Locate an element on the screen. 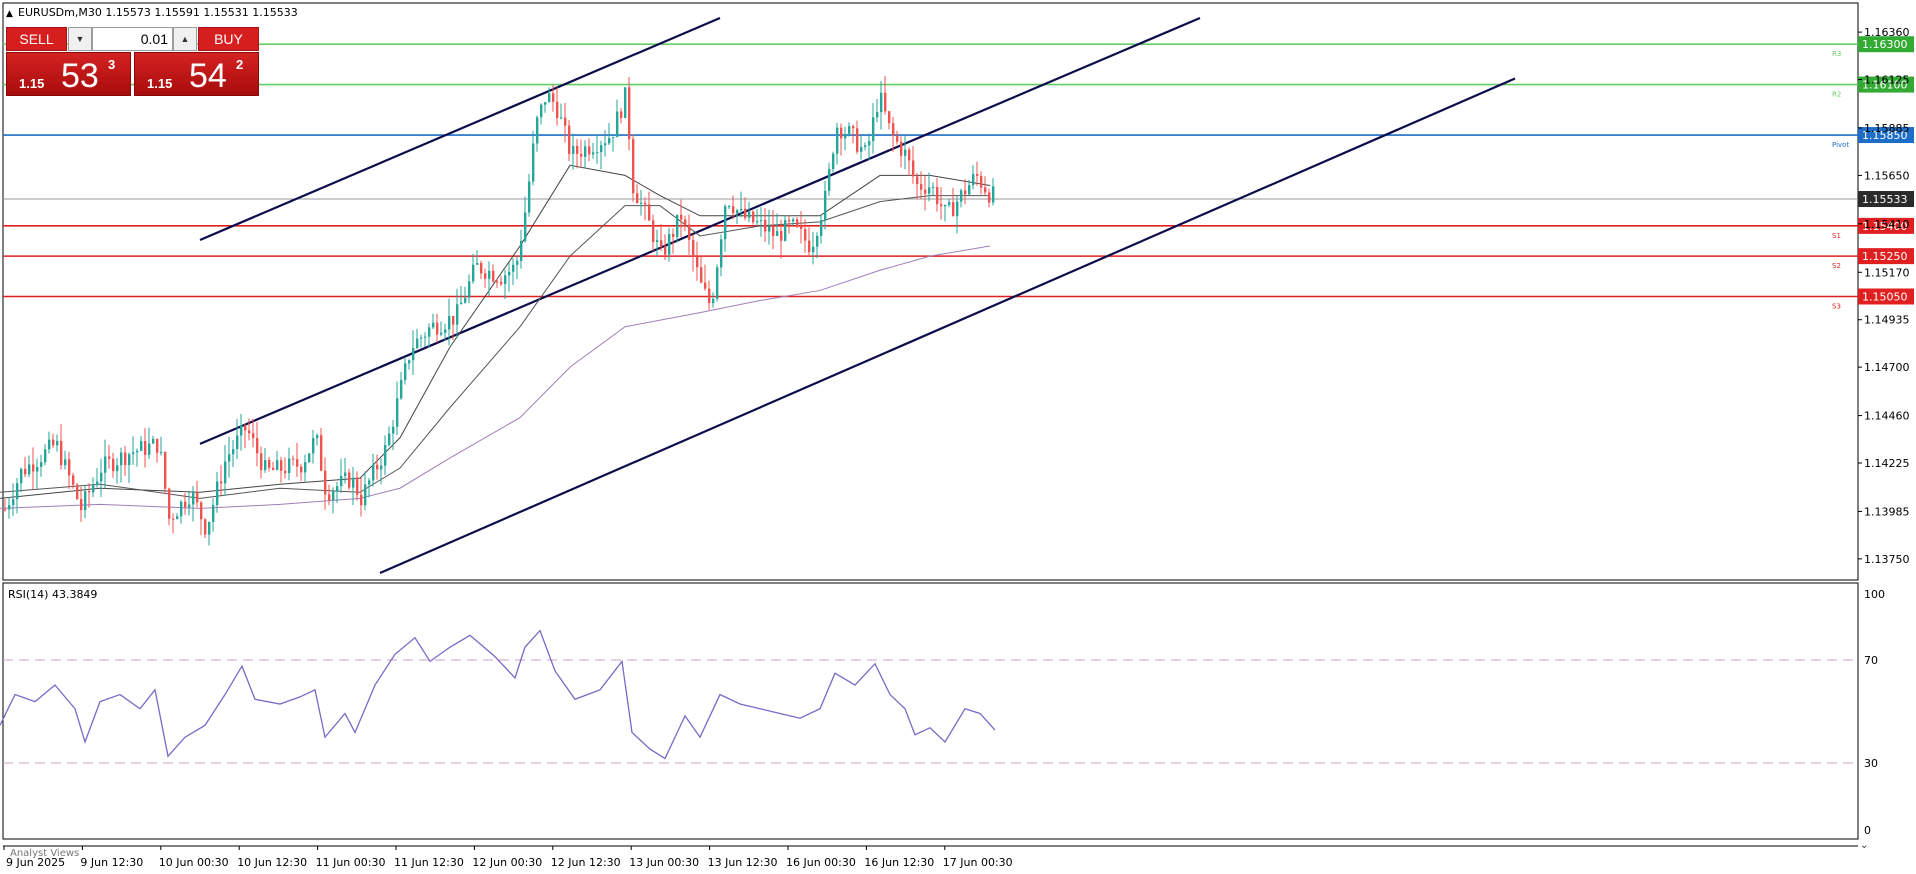  bid-price-pips: 53 is located at coordinates (80, 76).